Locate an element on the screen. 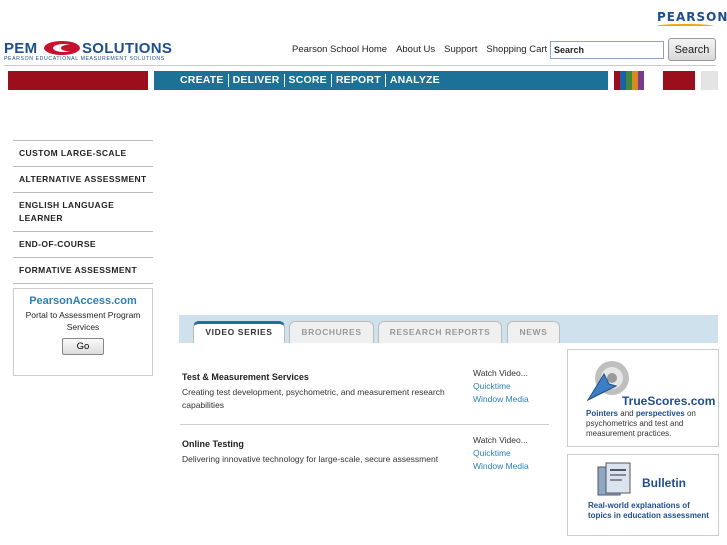 This screenshot has height=545, width=727. bulletin-title: Bulletin is located at coordinates (664, 483).